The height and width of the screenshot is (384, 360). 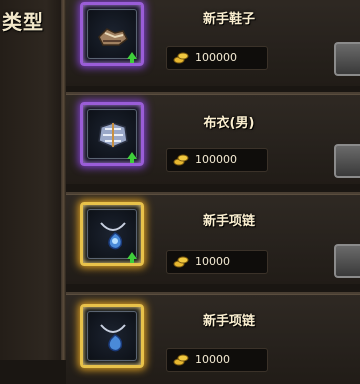 I want to click on item-name: 新手鞋子, so click(x=228, y=19).